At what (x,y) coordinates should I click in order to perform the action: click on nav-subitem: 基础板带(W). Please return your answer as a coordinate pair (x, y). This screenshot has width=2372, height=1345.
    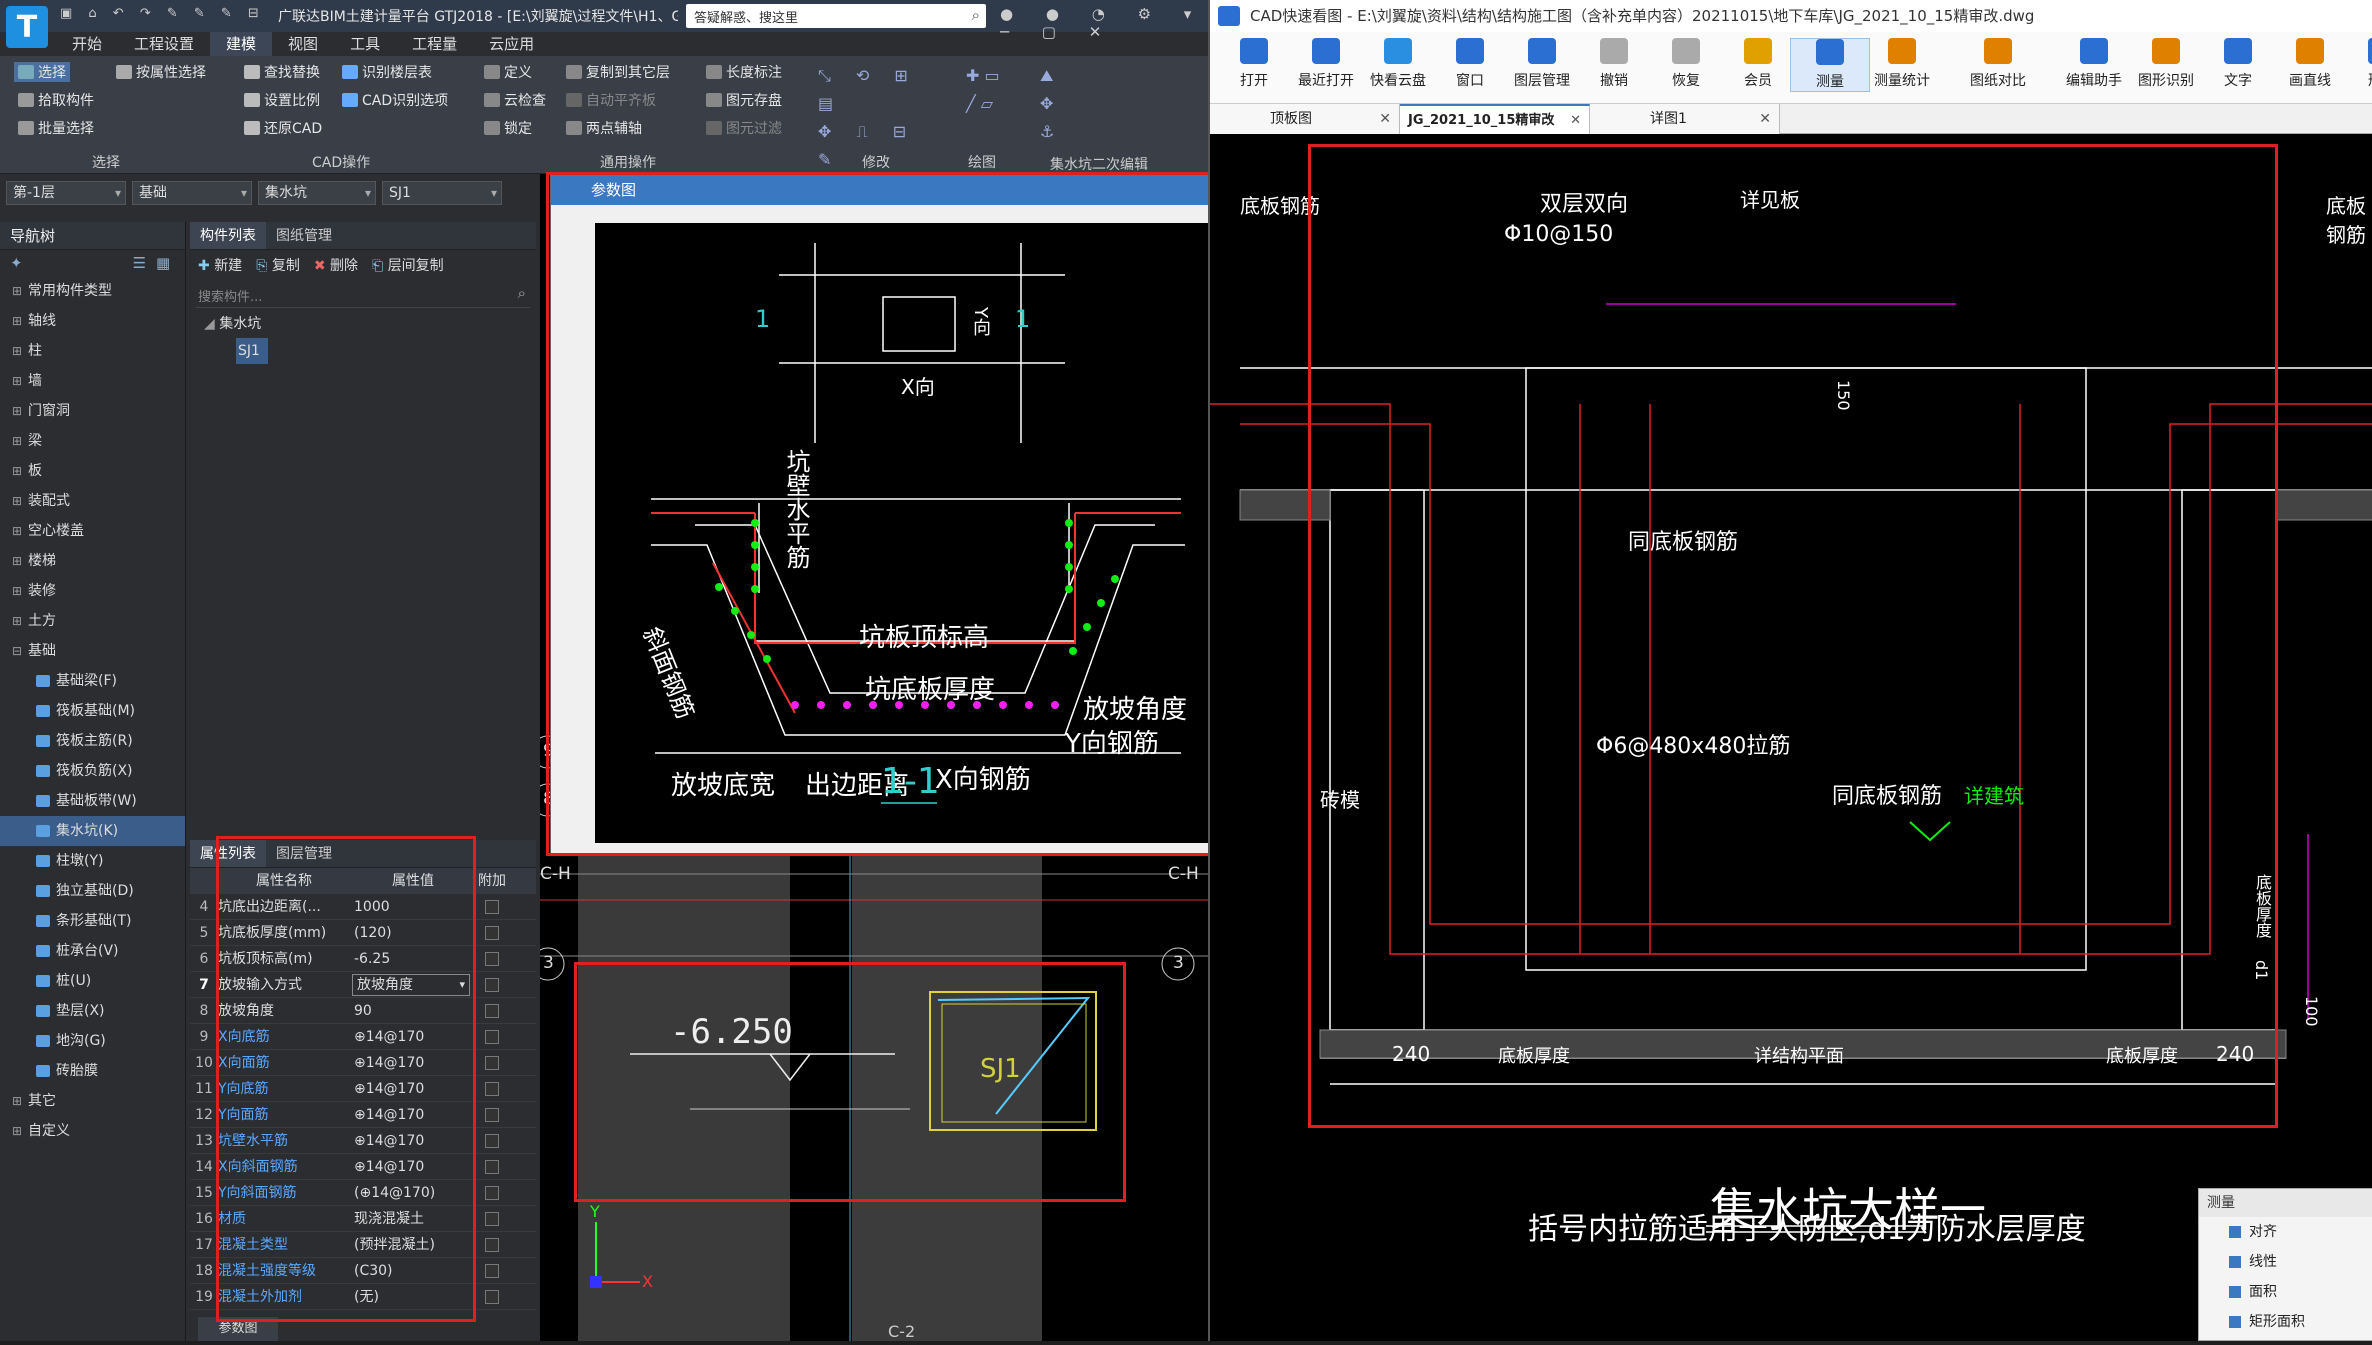
    Looking at the image, I should click on (92, 801).